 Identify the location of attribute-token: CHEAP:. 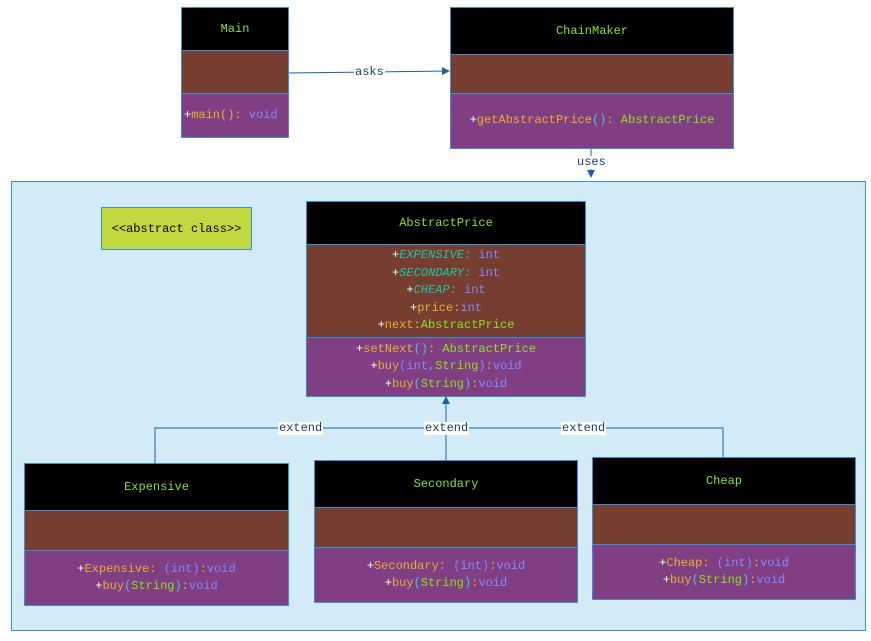
(435, 290).